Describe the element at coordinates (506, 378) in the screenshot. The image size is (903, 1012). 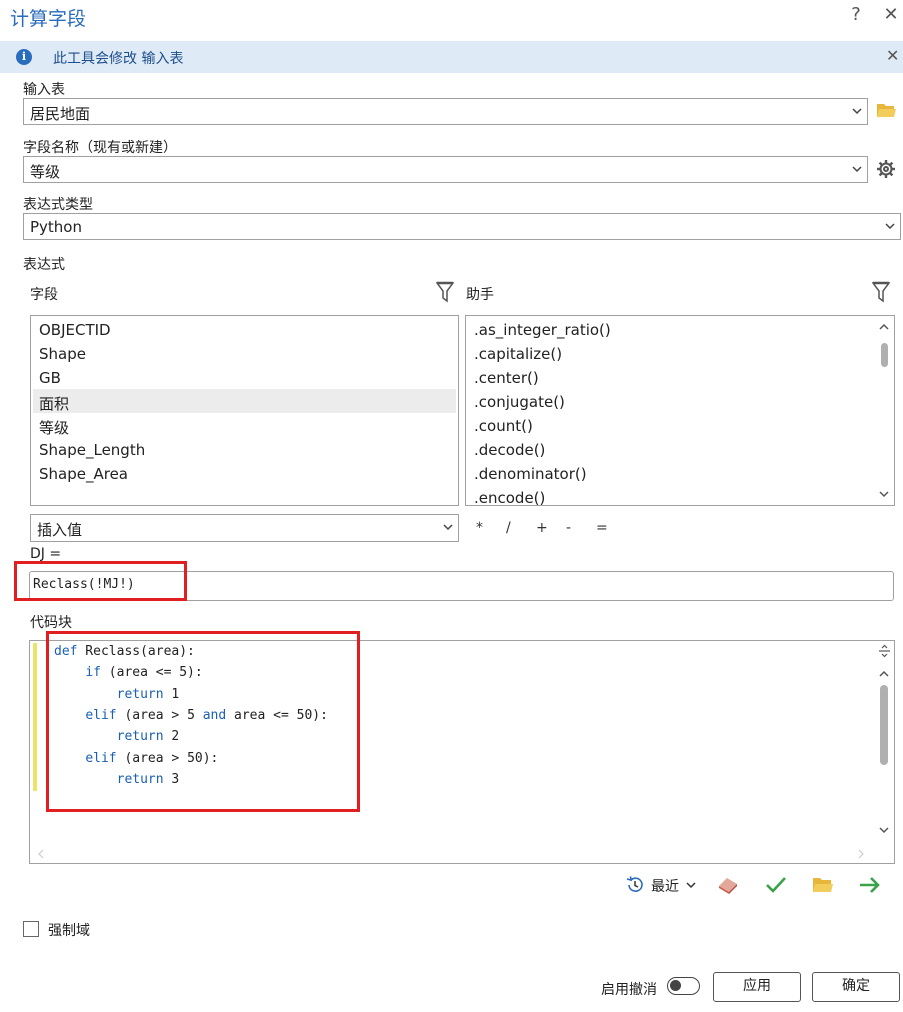
I see `list-item: .center()` at that location.